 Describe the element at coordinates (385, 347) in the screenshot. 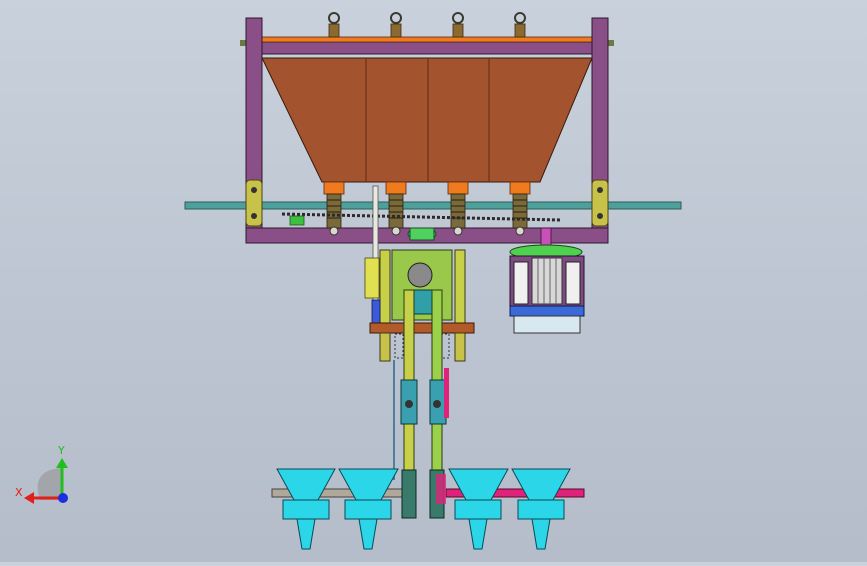

I see `lower-bracket-left` at that location.